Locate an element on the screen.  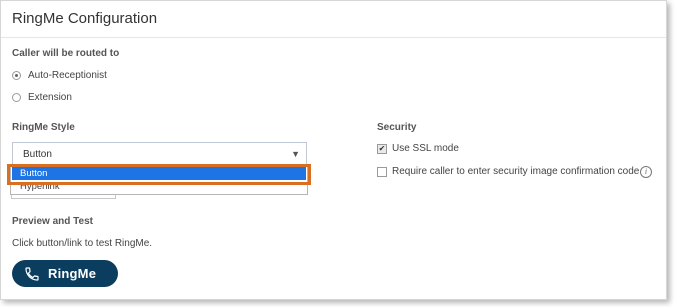
radio-auto-receptionist-label: Auto-Receptionist is located at coordinates (67, 75).